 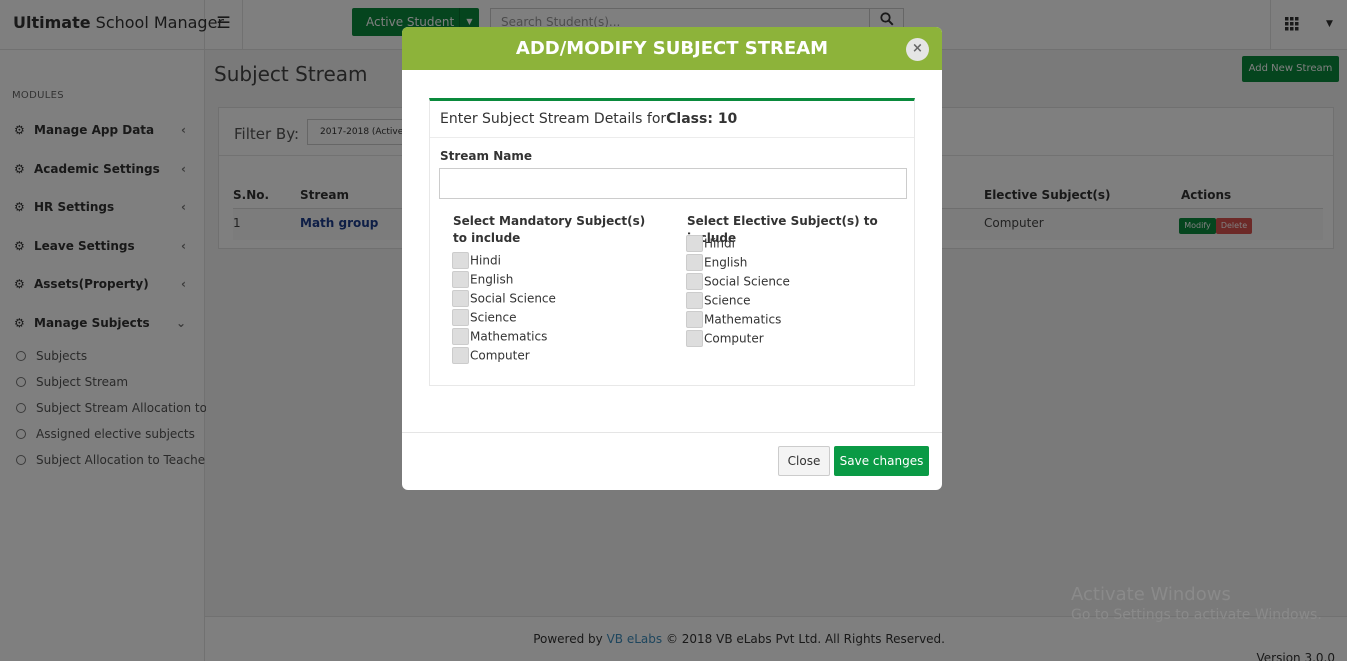 I want to click on elective-checkbox-mathematics: Mathematics, so click(x=733, y=319).